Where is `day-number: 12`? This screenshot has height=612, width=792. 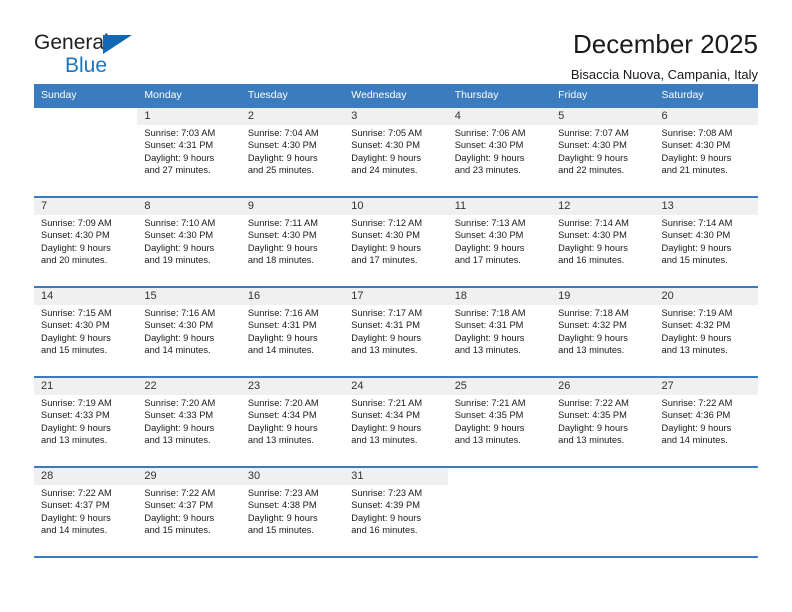
day-number: 12 is located at coordinates (603, 206).